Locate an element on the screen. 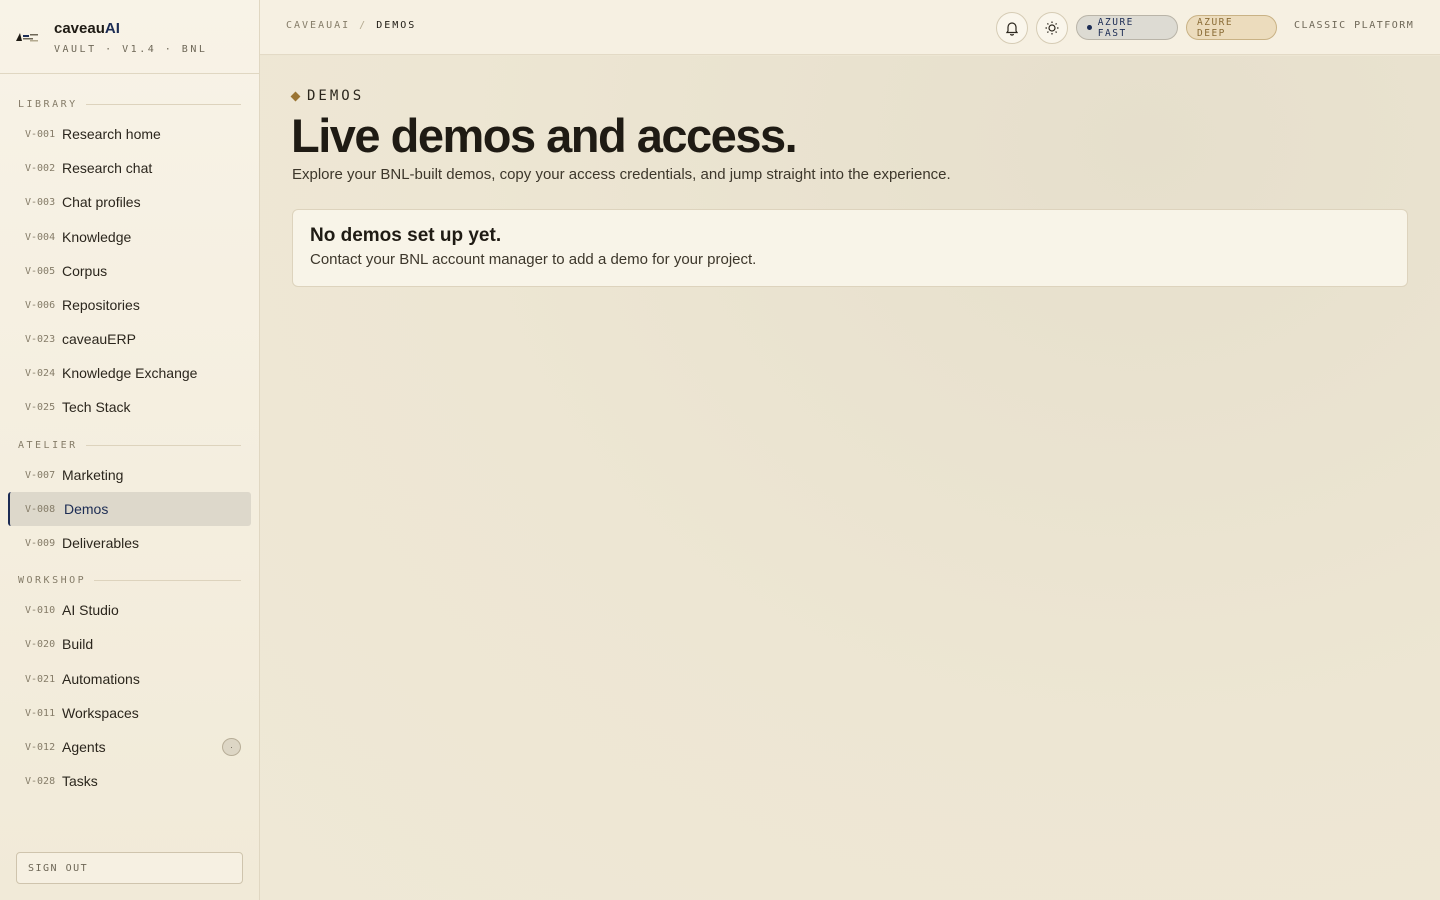 Image resolution: width=1440 pixels, height=900 pixels. nav-label: Knowledge is located at coordinates (97, 237).